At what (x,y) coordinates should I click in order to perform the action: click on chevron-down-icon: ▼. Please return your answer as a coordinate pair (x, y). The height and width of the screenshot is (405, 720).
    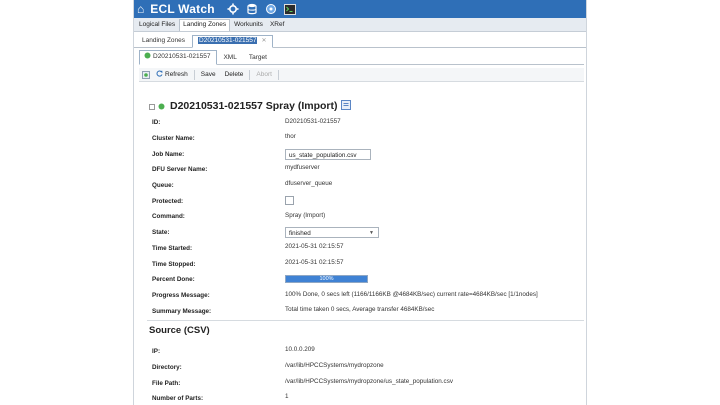
    Looking at the image, I should click on (371, 233).